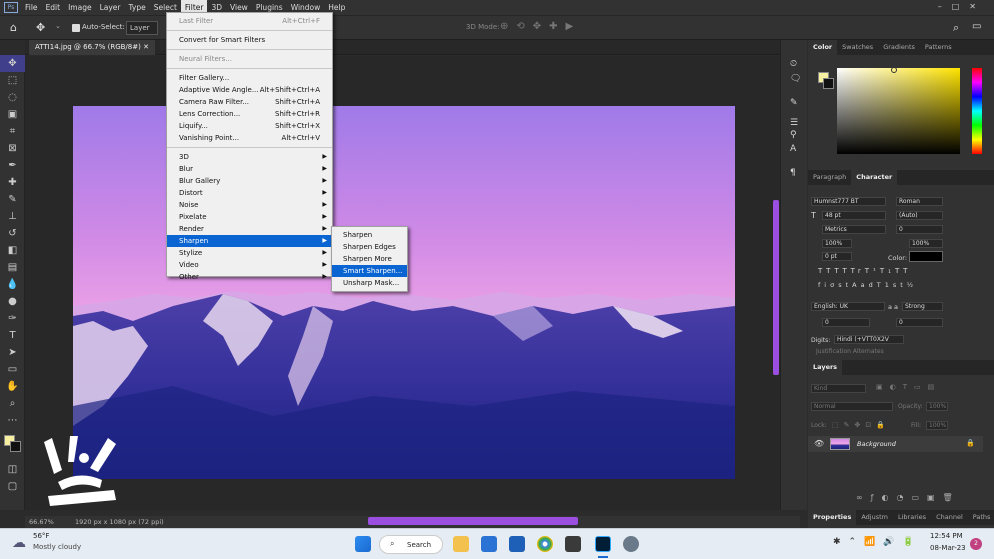 The width and height of the screenshot is (994, 559). What do you see at coordinates (249, 253) in the screenshot?
I see `filter-menu-item-stylize: Stylize ▶` at bounding box center [249, 253].